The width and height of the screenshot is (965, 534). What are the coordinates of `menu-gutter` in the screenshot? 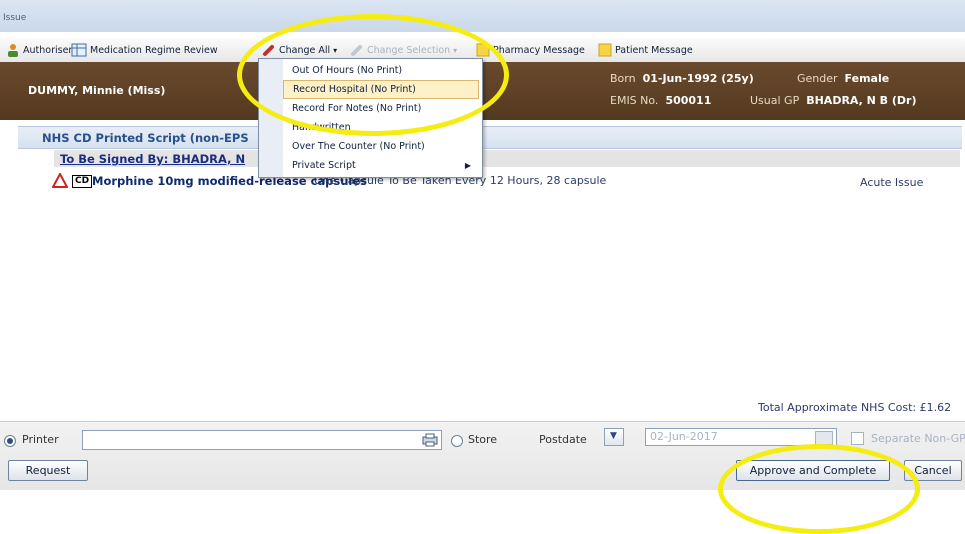 It's located at (271, 118).